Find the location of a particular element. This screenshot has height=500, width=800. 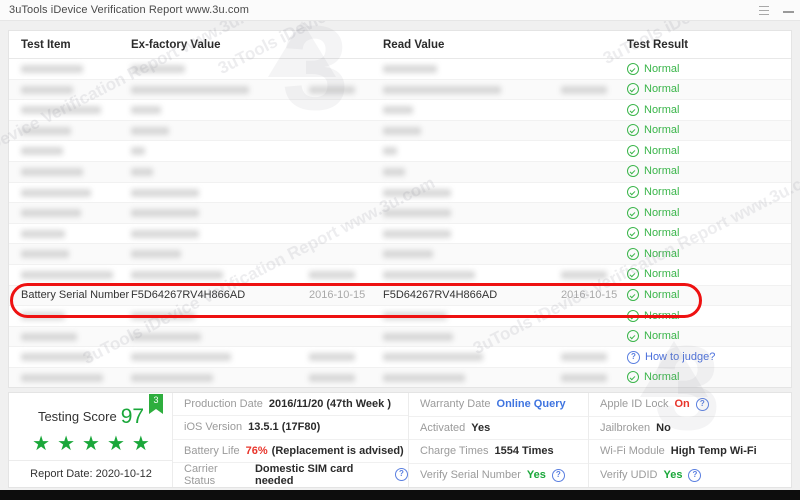

report-date: Report Date: 2020-10-12 is located at coordinates (91, 473).